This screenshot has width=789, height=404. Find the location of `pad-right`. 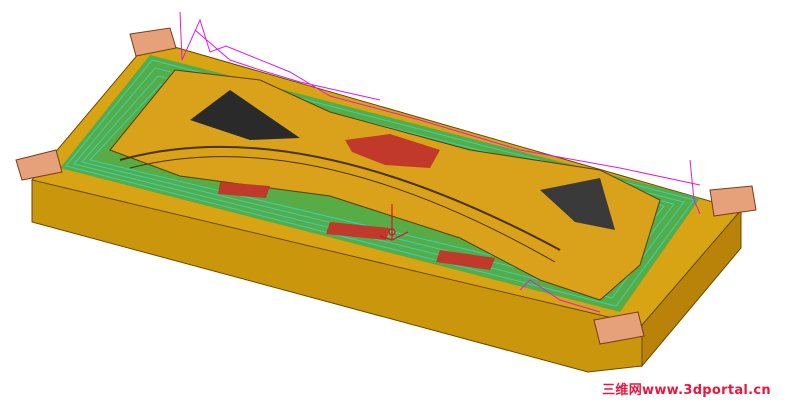

pad-right is located at coordinates (733, 201).